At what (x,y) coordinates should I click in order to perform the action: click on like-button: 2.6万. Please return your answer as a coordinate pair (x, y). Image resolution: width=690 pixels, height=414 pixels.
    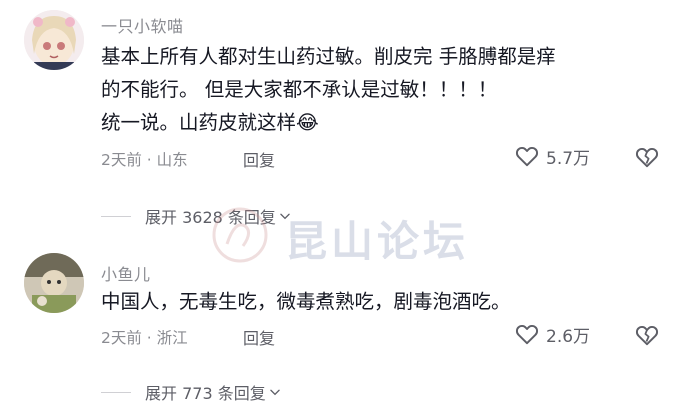
    Looking at the image, I should click on (552, 334).